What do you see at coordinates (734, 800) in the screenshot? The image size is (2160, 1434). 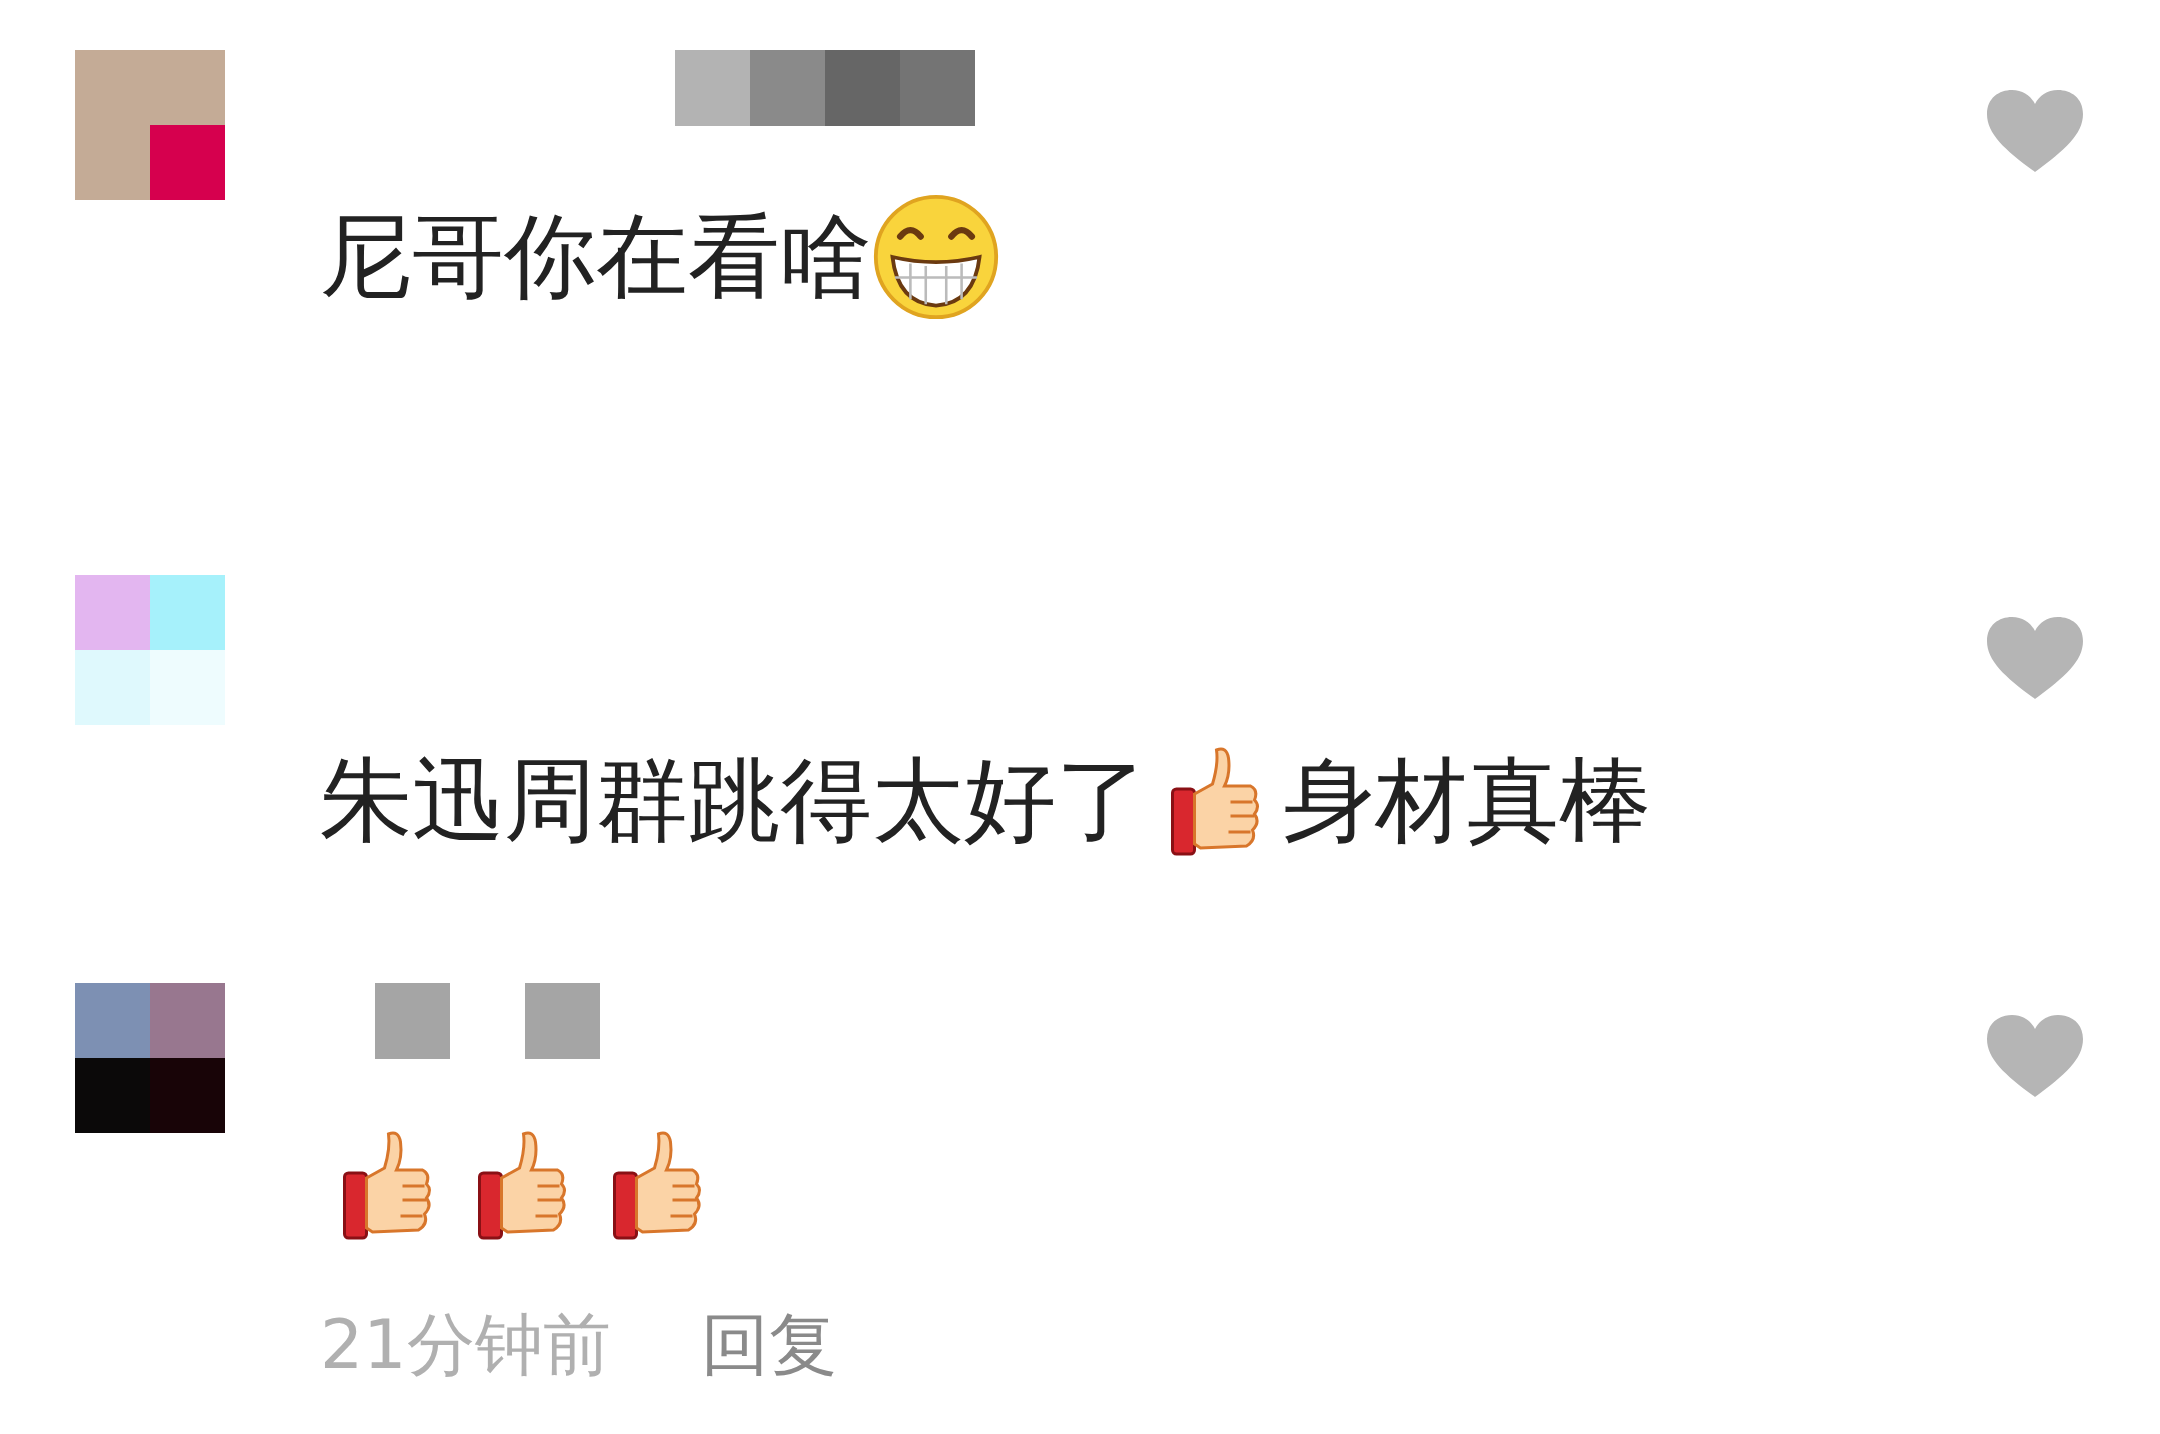 I see `comment-text: 朱迅周群跳得太好了` at bounding box center [734, 800].